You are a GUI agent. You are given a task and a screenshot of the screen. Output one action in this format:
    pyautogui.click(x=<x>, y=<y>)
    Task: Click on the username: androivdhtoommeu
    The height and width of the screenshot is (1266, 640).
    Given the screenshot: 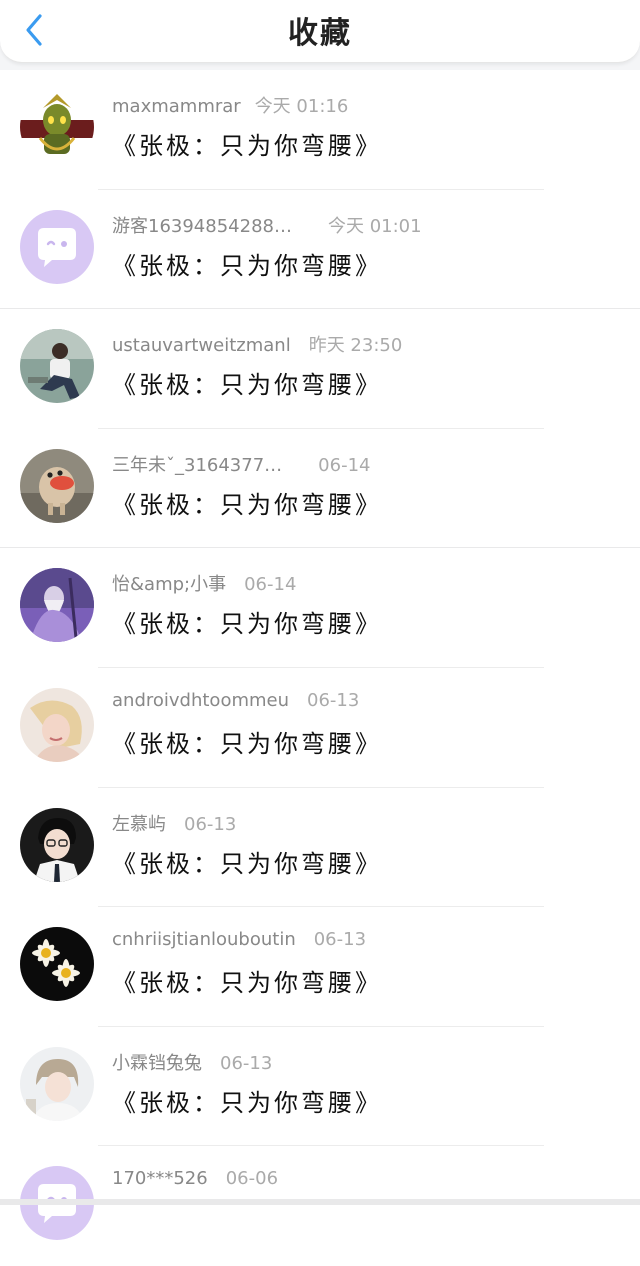 What is the action you would take?
    pyautogui.click(x=200, y=700)
    